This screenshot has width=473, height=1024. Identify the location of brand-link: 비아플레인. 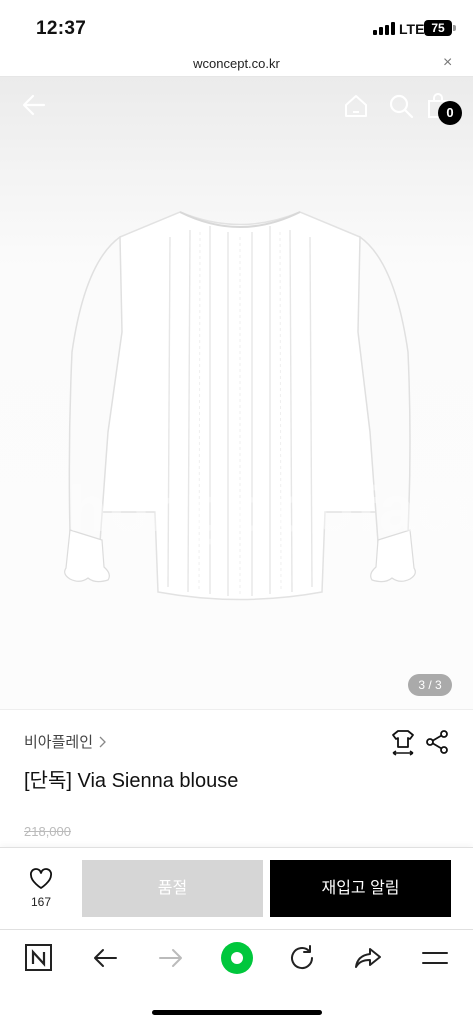
(65, 741).